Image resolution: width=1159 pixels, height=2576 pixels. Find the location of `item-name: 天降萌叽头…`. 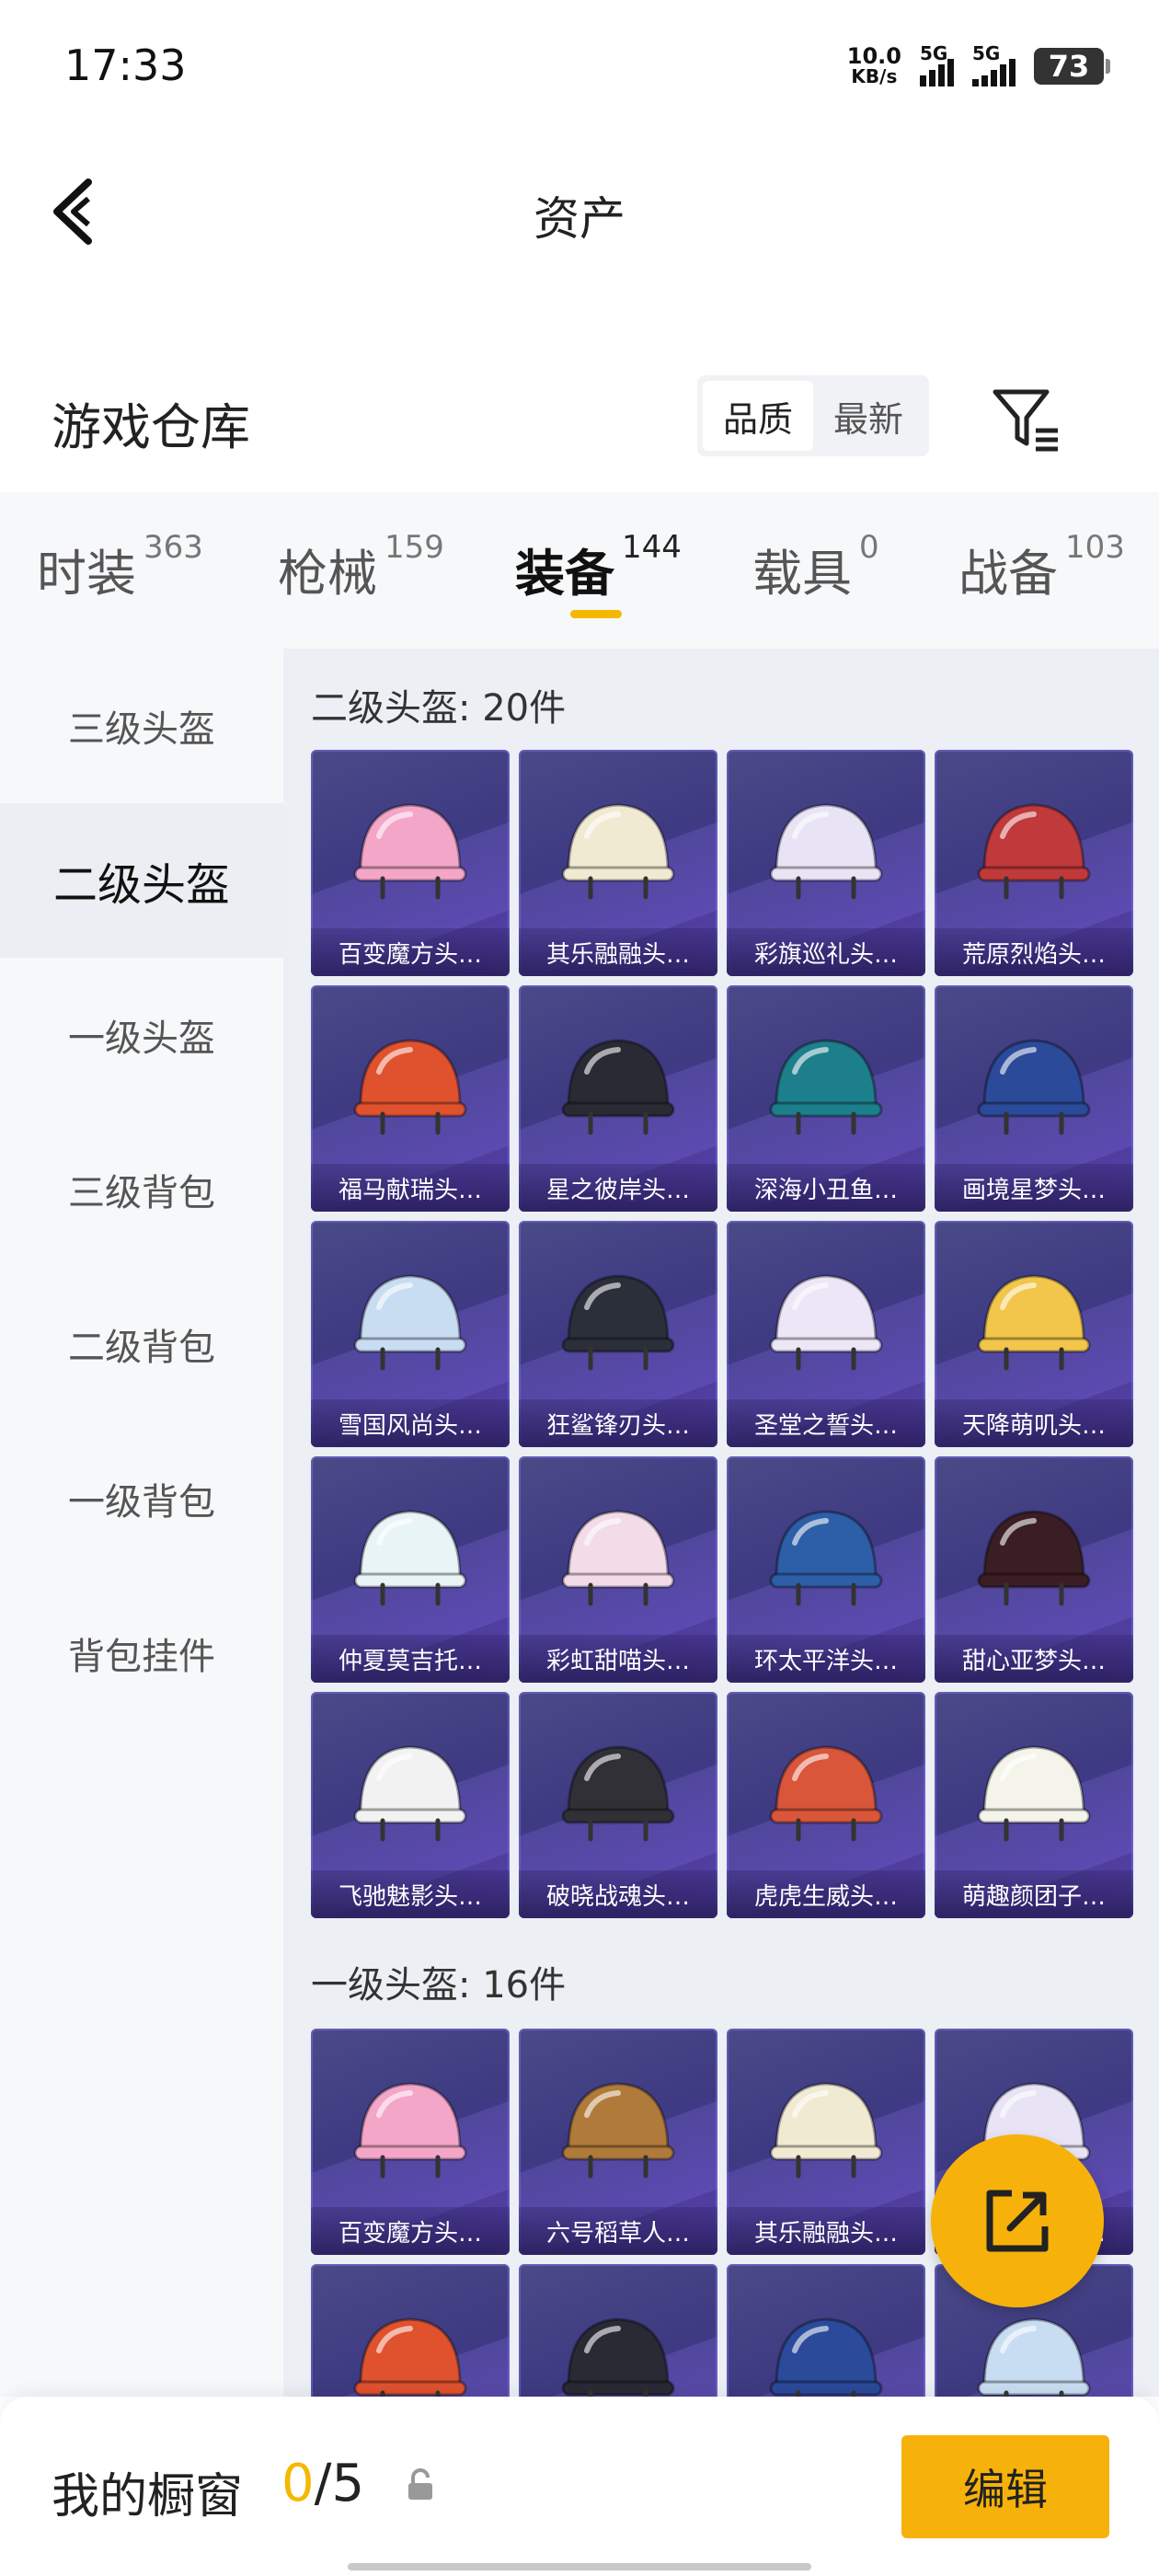

item-name: 天降萌叽头… is located at coordinates (1034, 1423).